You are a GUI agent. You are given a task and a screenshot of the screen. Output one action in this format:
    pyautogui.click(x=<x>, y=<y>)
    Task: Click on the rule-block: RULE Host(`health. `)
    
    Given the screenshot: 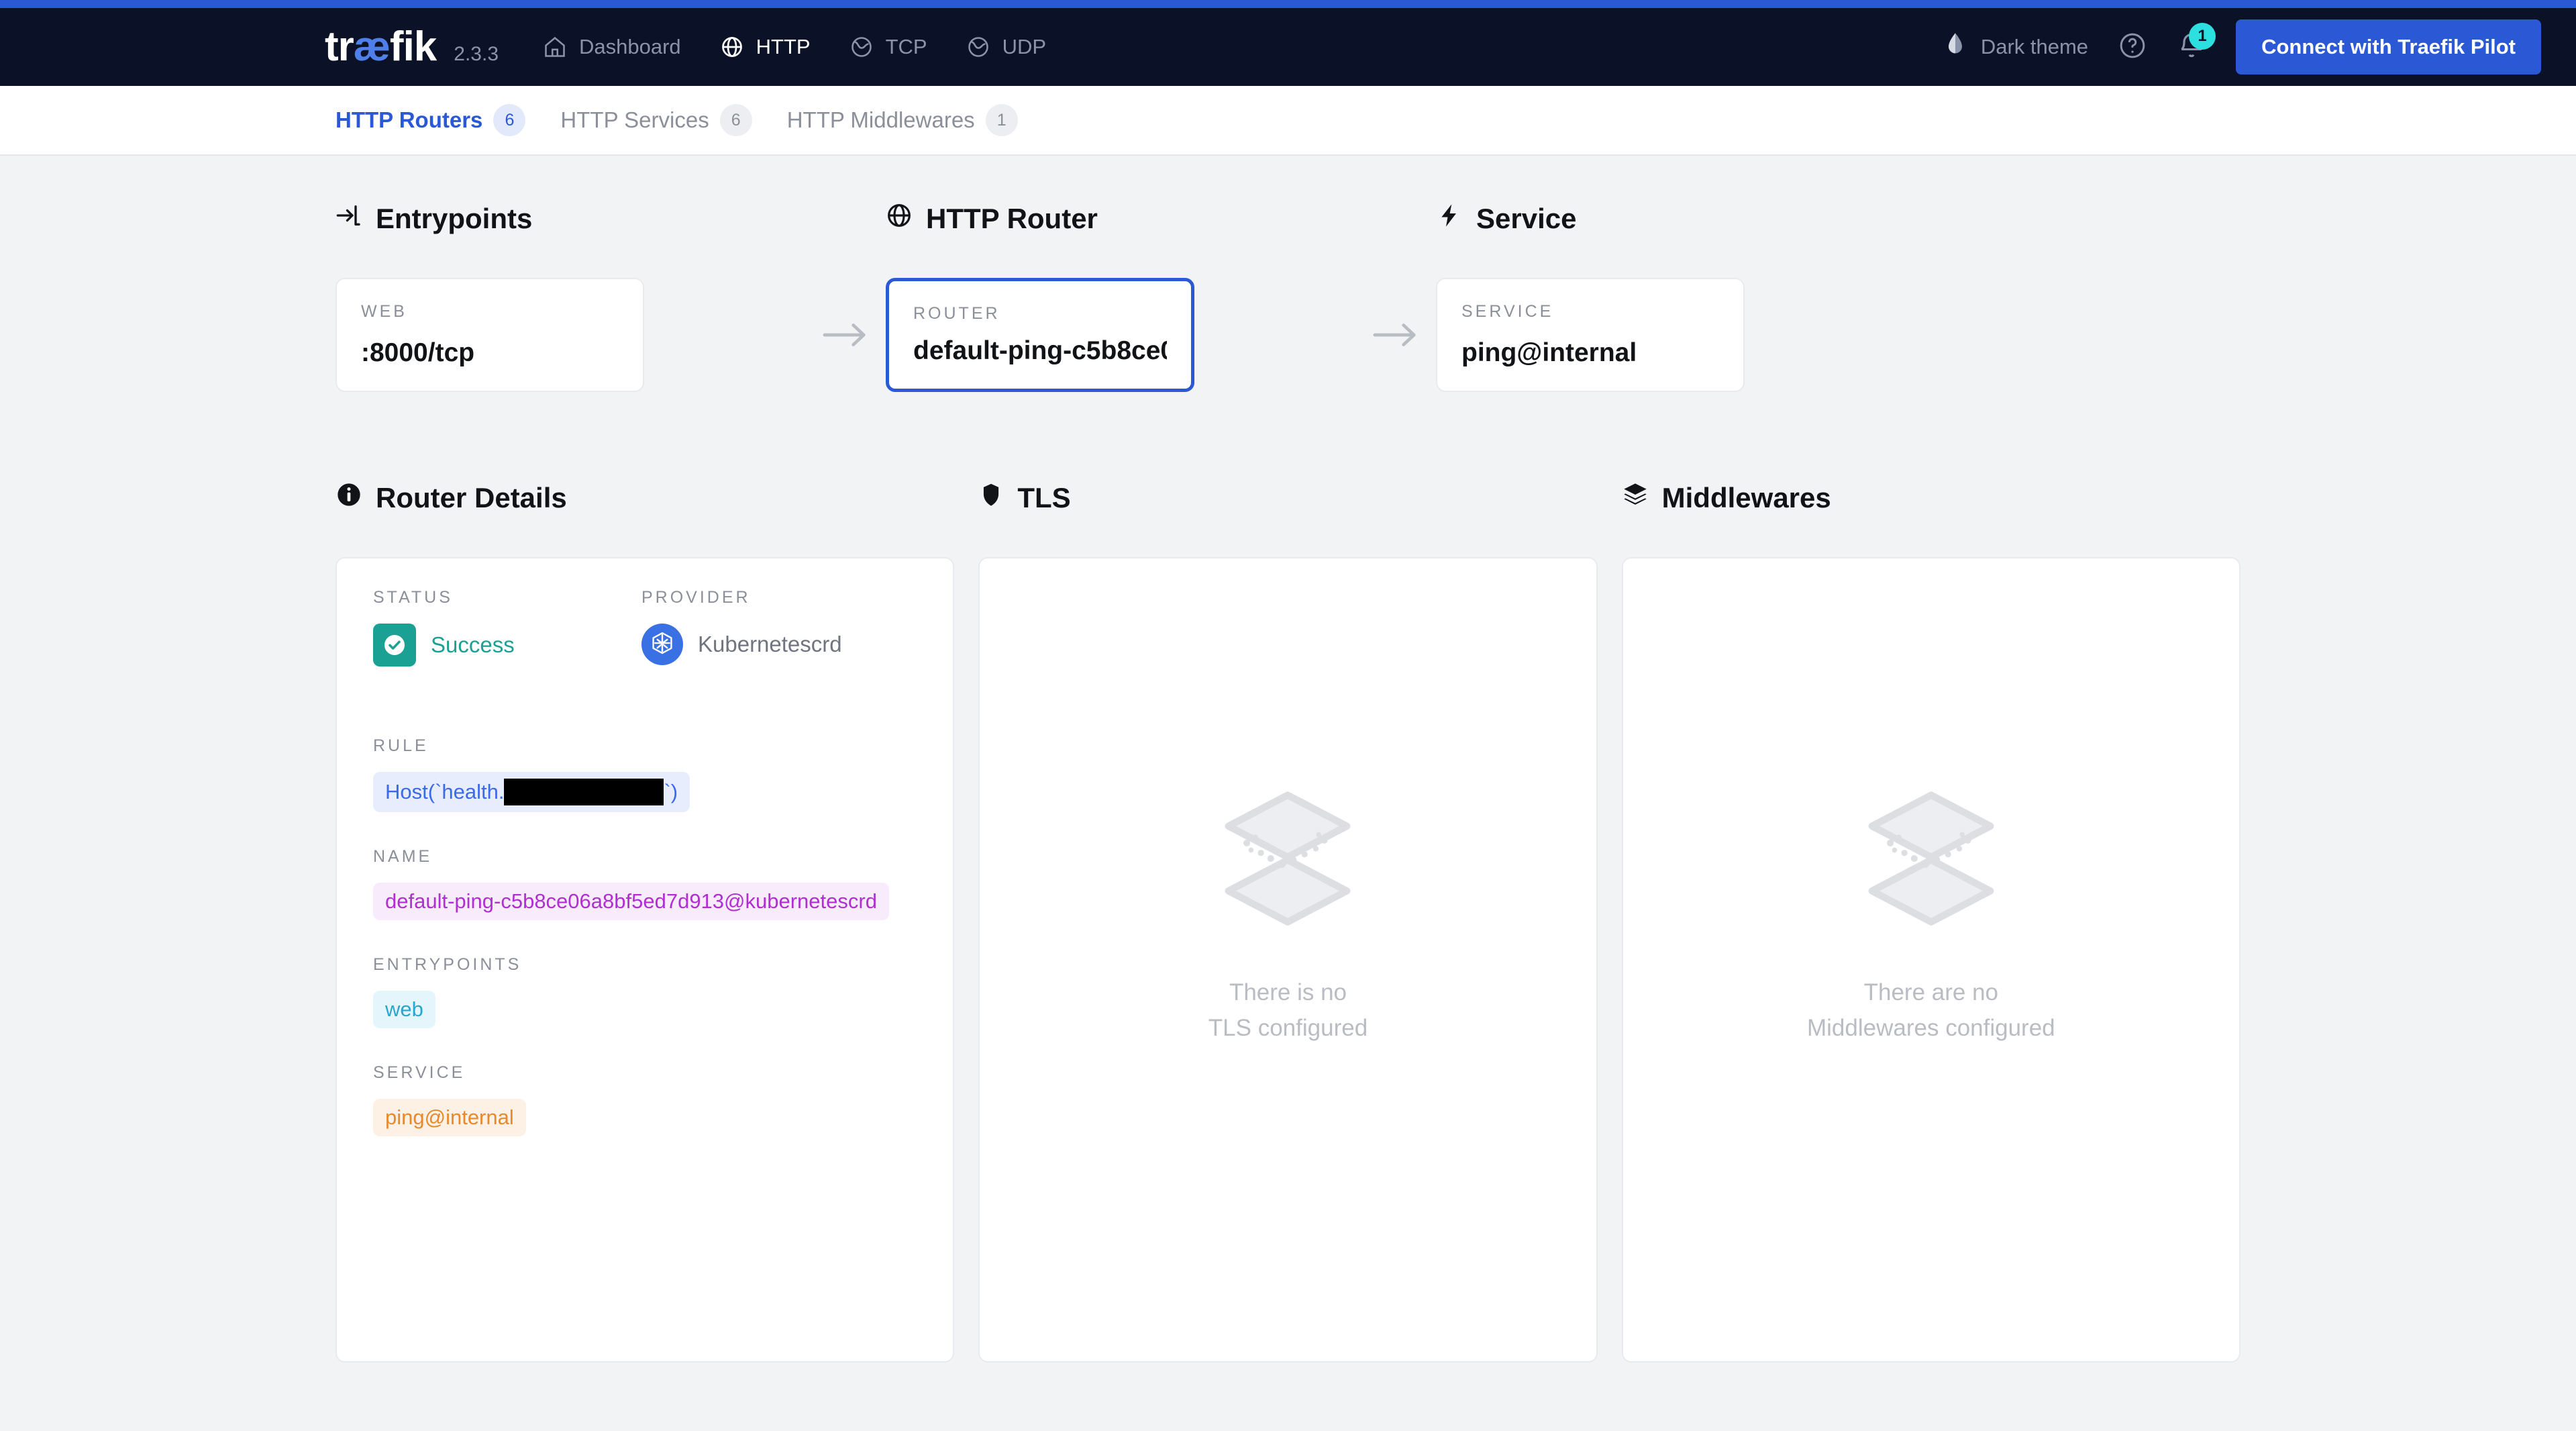 What is the action you would take?
    pyautogui.click(x=645, y=774)
    